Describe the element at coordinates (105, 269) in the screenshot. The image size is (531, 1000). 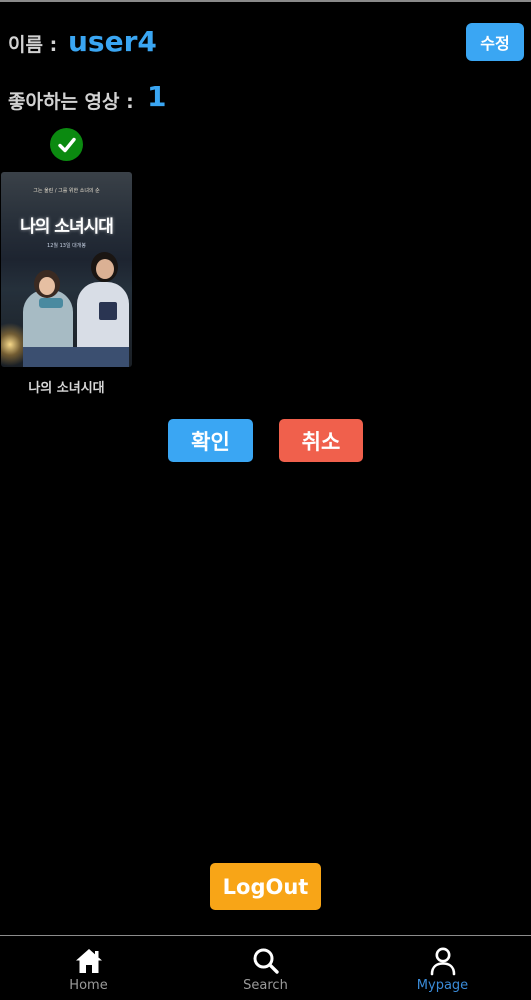
I see `poster-figure-boy-face` at that location.